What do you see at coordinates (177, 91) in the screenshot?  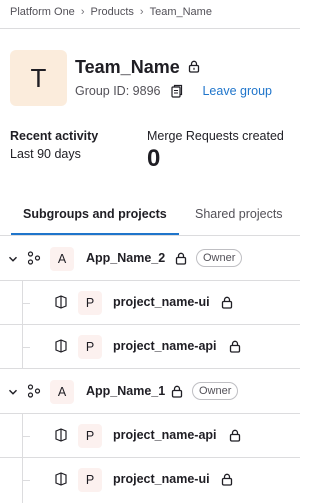 I see `copy-icon` at bounding box center [177, 91].